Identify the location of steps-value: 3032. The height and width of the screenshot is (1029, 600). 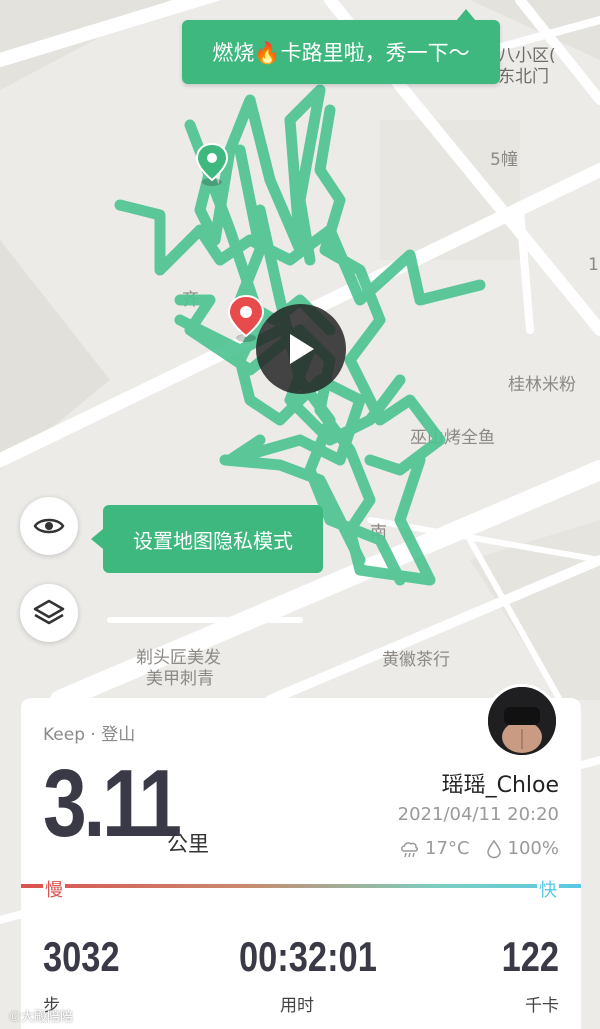
(81, 956).